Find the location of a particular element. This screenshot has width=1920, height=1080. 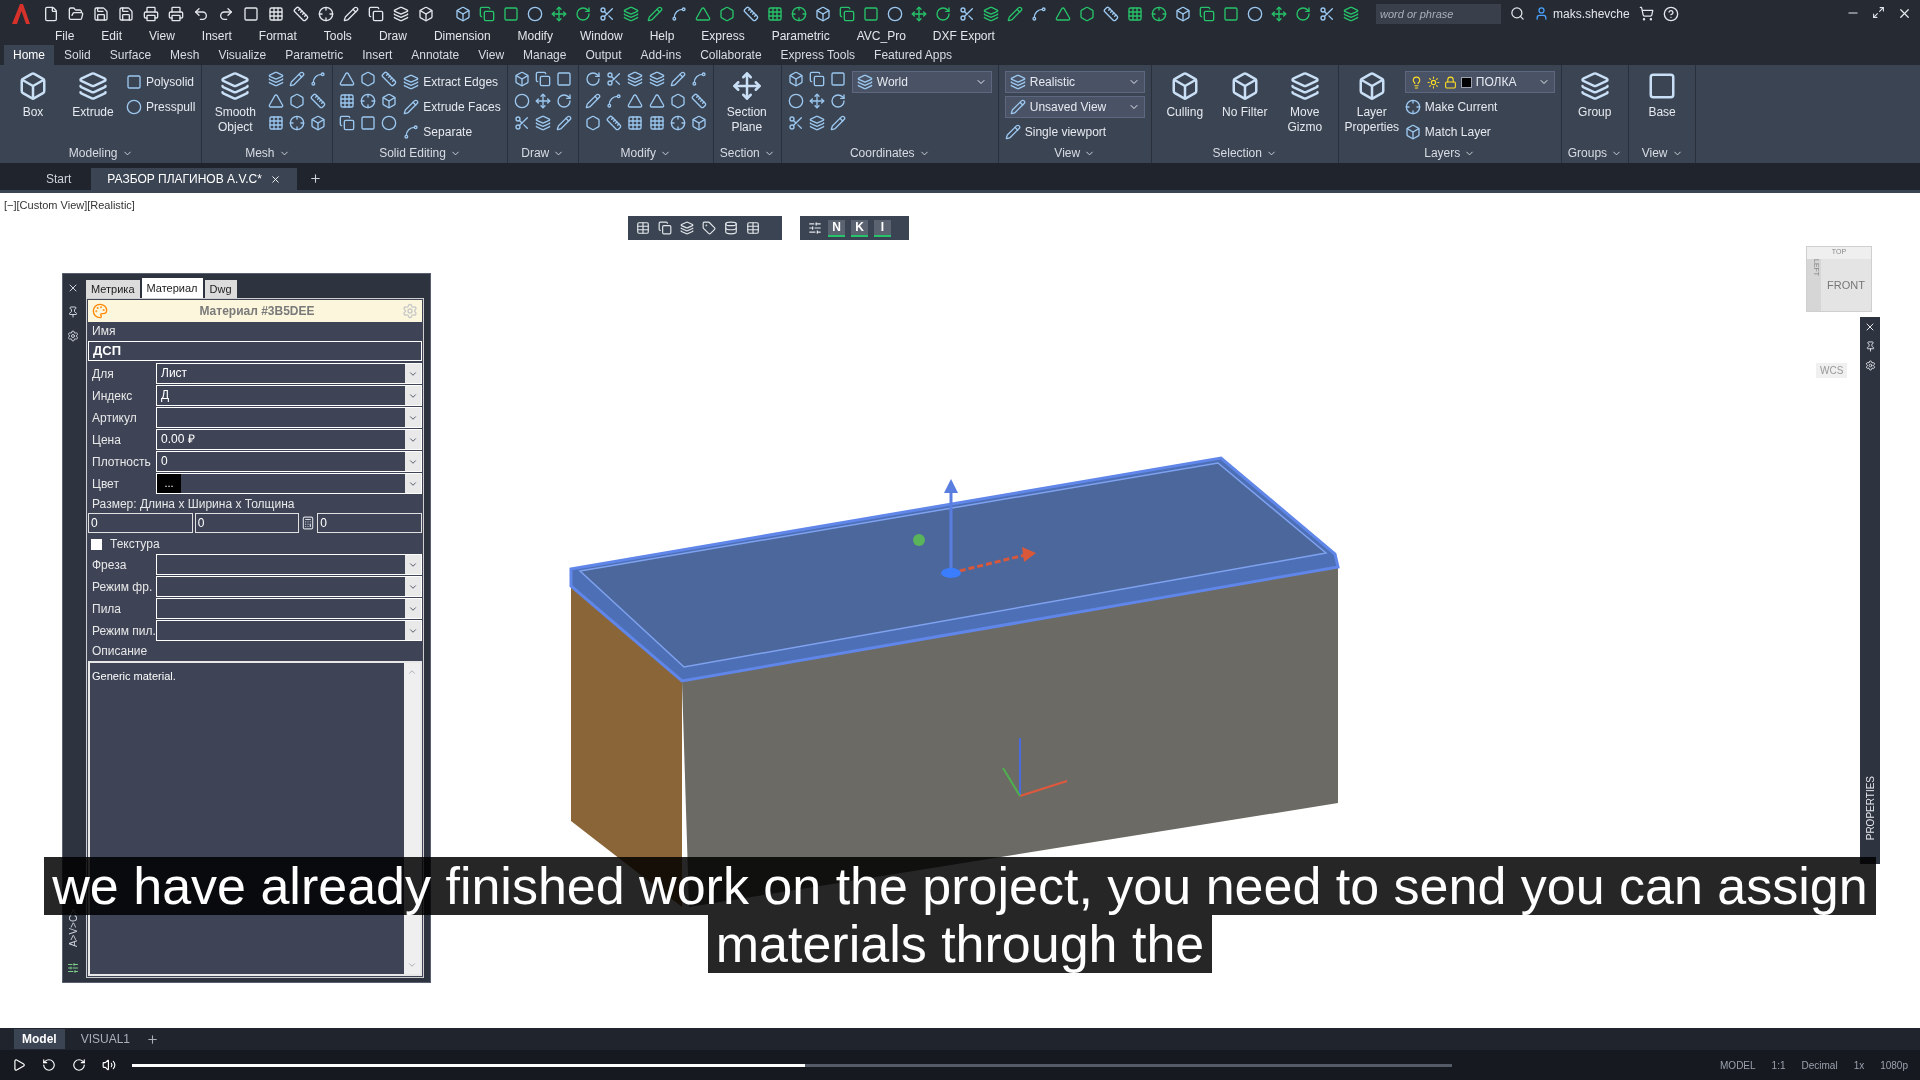

ribbon-dropdown: Unsaved View is located at coordinates (1074, 107).